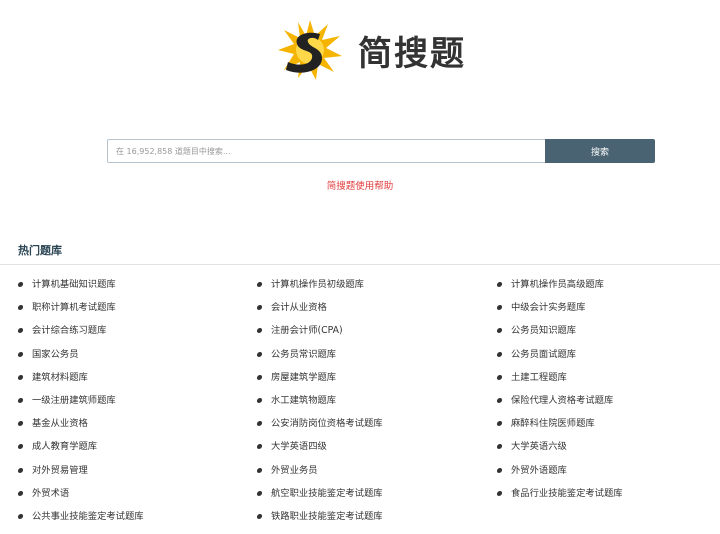 The width and height of the screenshot is (720, 534). I want to click on bank-link-item: 职称计算机考试题库, so click(80, 312).